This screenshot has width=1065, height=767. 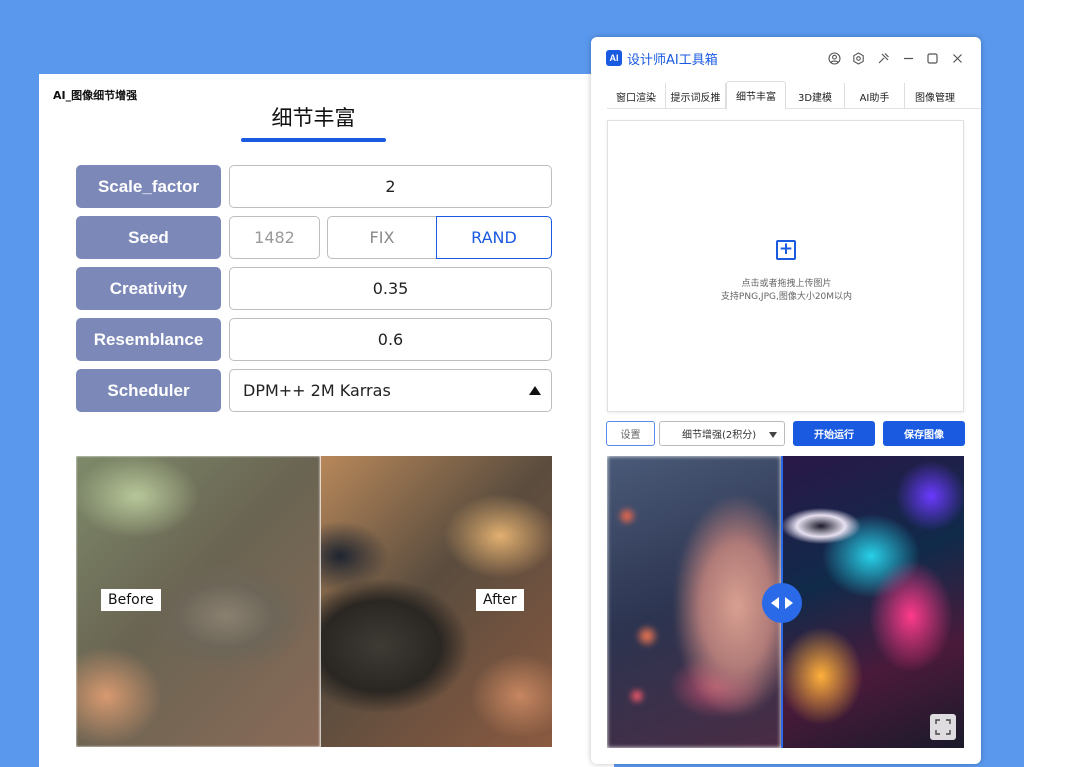 I want to click on close-icon, so click(x=957, y=58).